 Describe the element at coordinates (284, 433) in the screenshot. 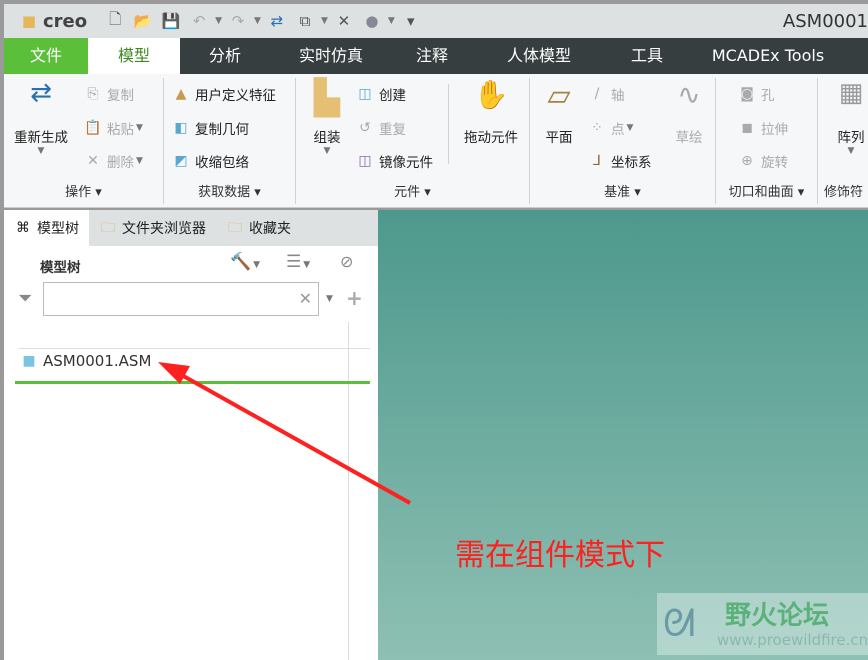

I see `annotation-arrow` at that location.